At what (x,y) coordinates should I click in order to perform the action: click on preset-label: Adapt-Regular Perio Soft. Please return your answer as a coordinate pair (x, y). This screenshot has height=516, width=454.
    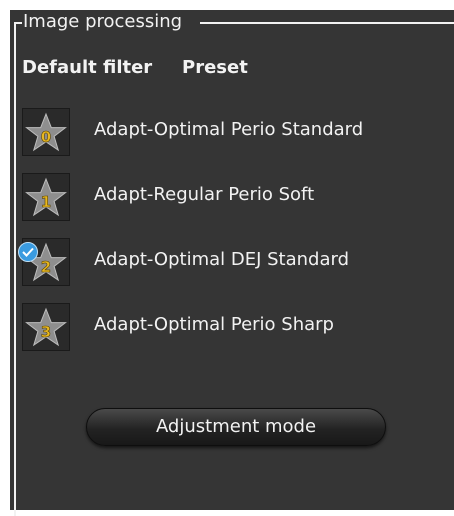
    Looking at the image, I should click on (204, 195).